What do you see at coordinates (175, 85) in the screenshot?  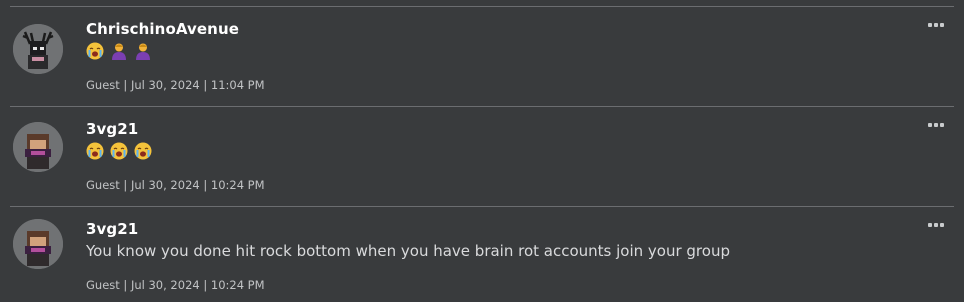 I see `post-meta: Guest | Jul 30, 2024 | 11:04 PM` at bounding box center [175, 85].